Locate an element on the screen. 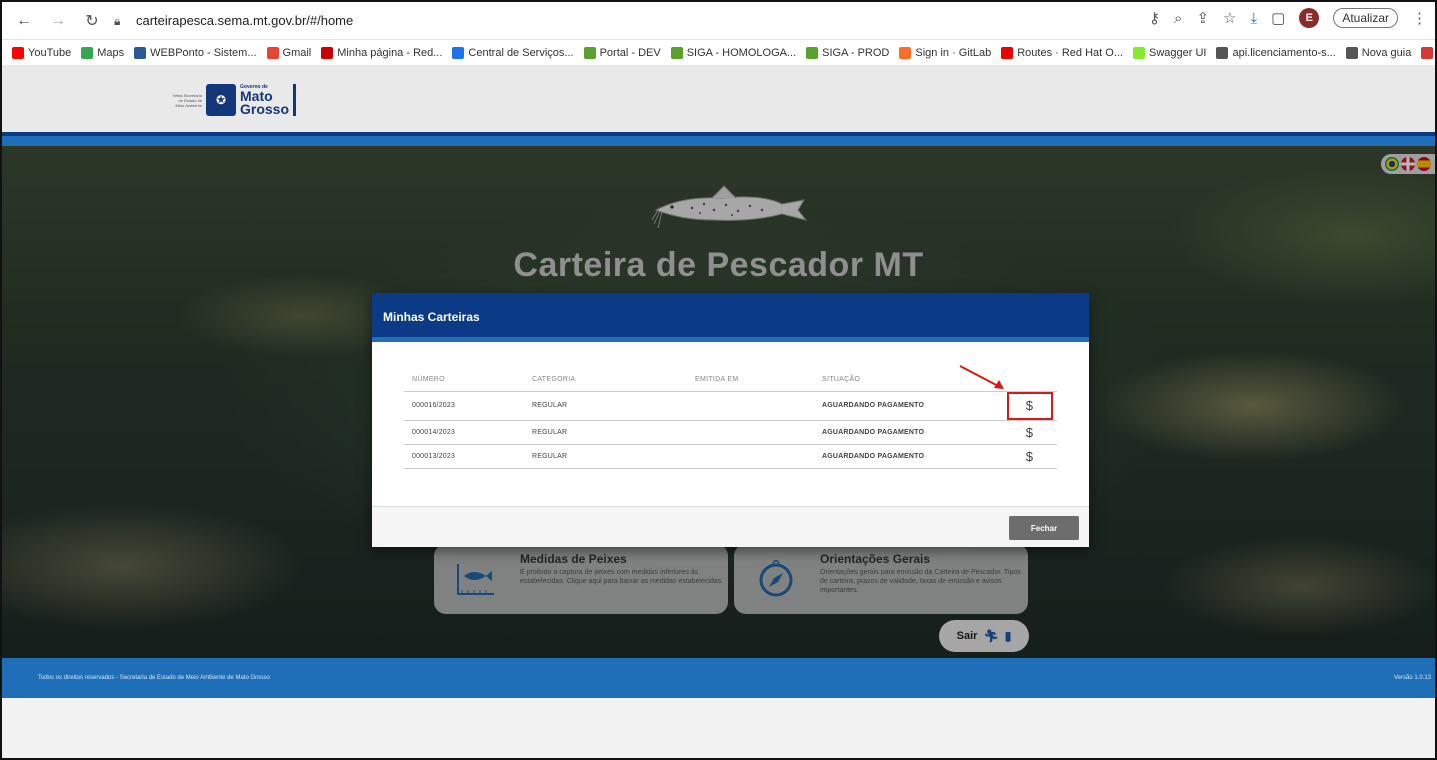  page-bottom-space is located at coordinates (718, 728).